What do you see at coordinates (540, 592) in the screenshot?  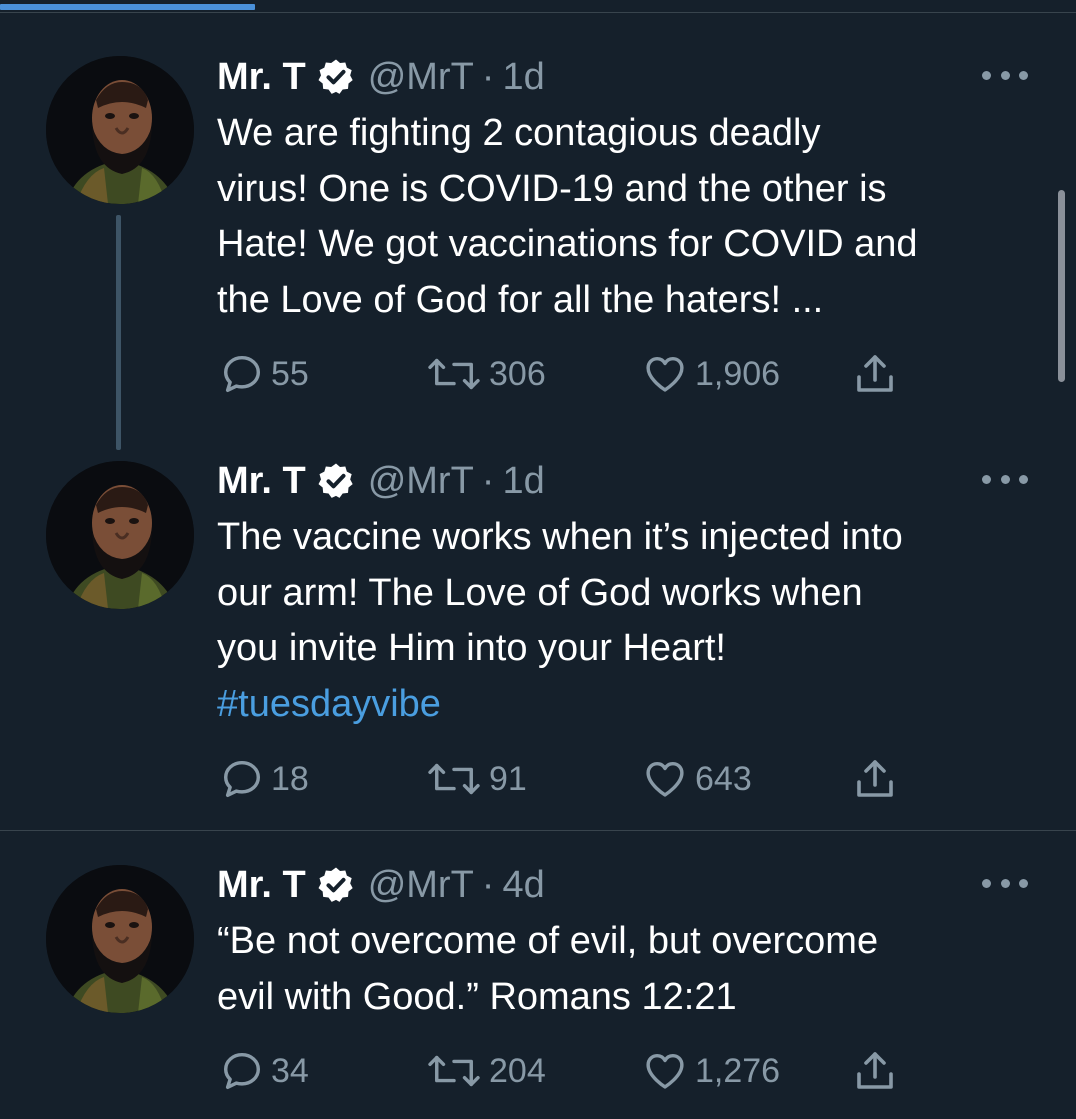 I see `tweet-text-line: our arm! The Love of God works when` at bounding box center [540, 592].